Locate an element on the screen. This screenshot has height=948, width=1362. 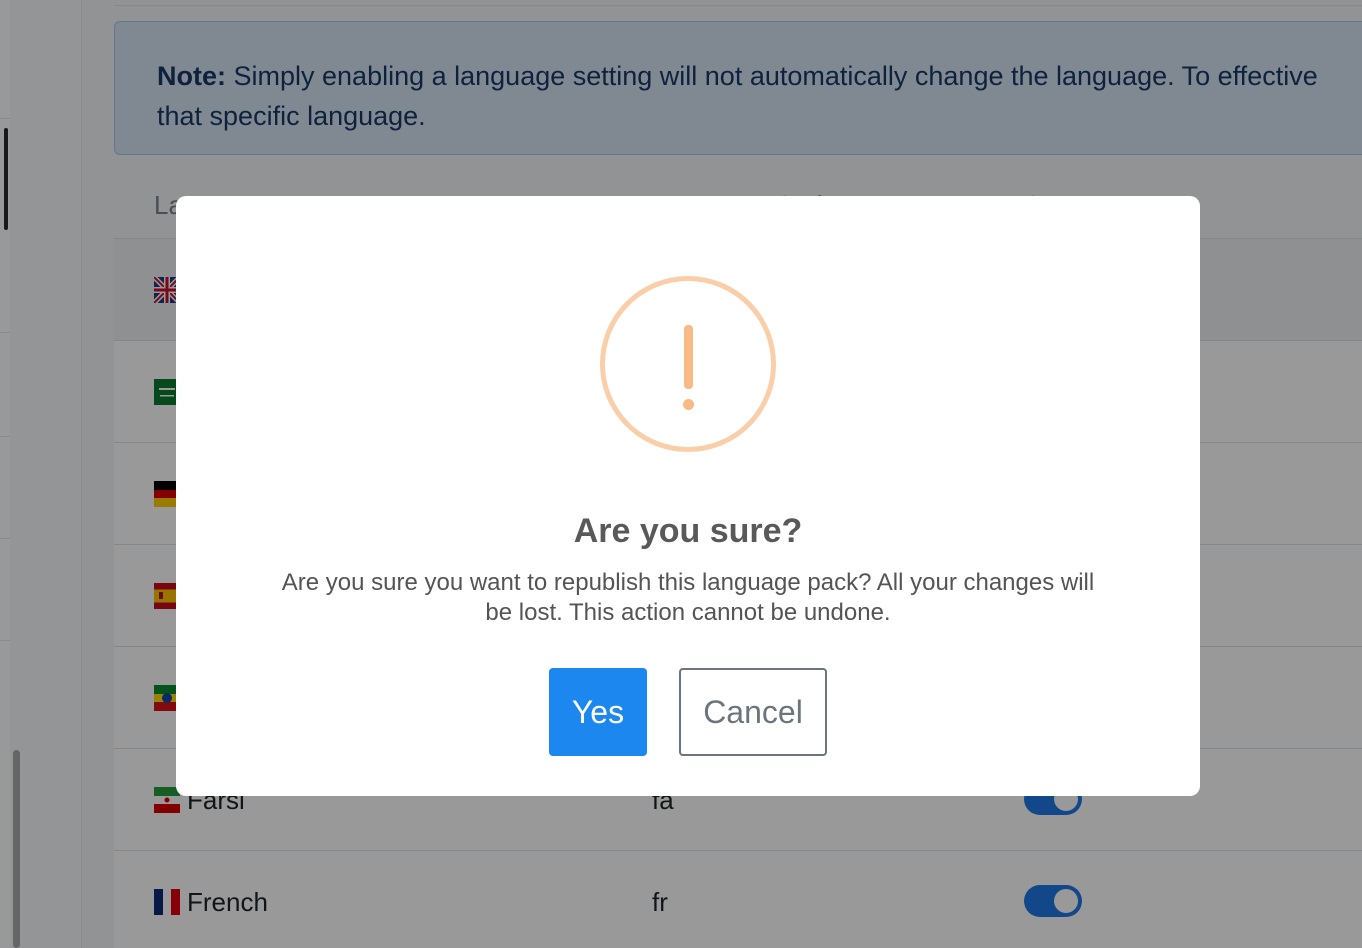
cancel-button: Cancel is located at coordinates (753, 712).